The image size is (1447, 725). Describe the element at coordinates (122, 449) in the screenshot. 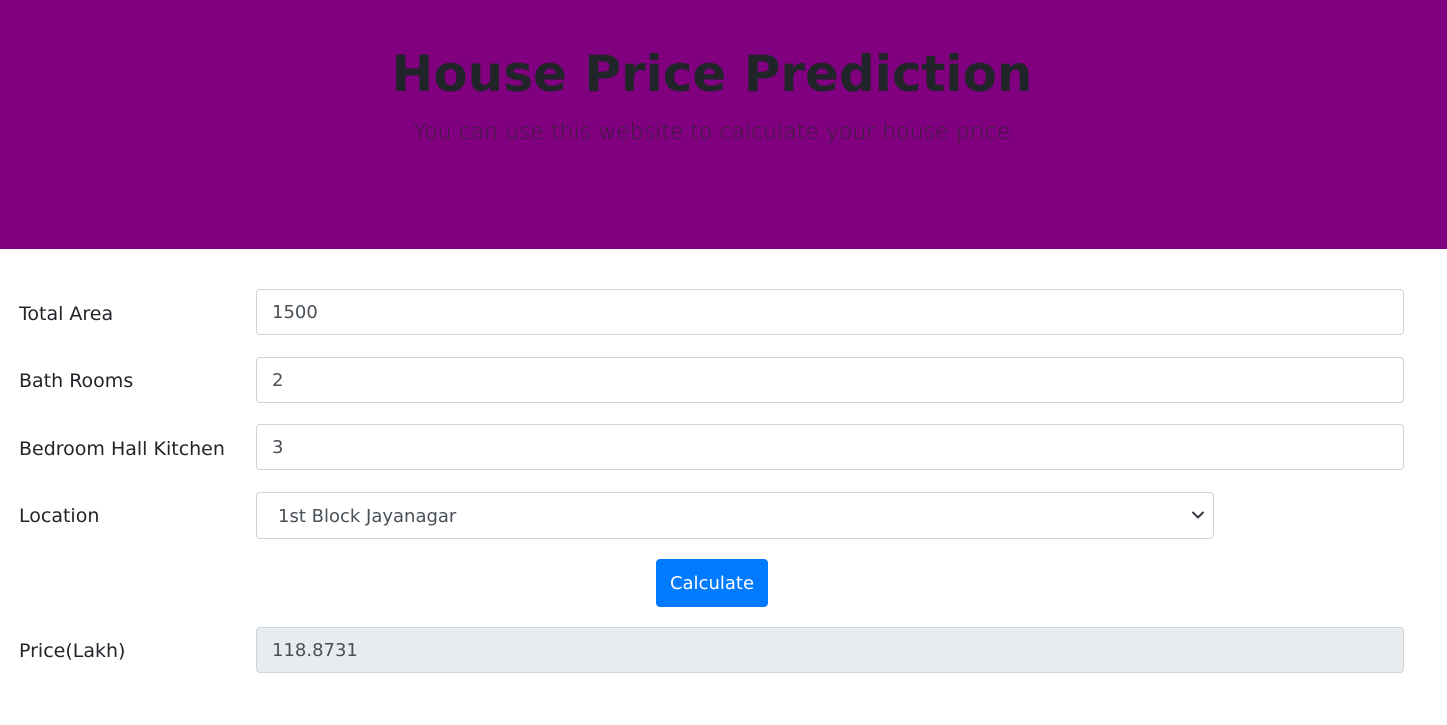

I see `bhk-label: Bedroom Hall Kitchen` at that location.